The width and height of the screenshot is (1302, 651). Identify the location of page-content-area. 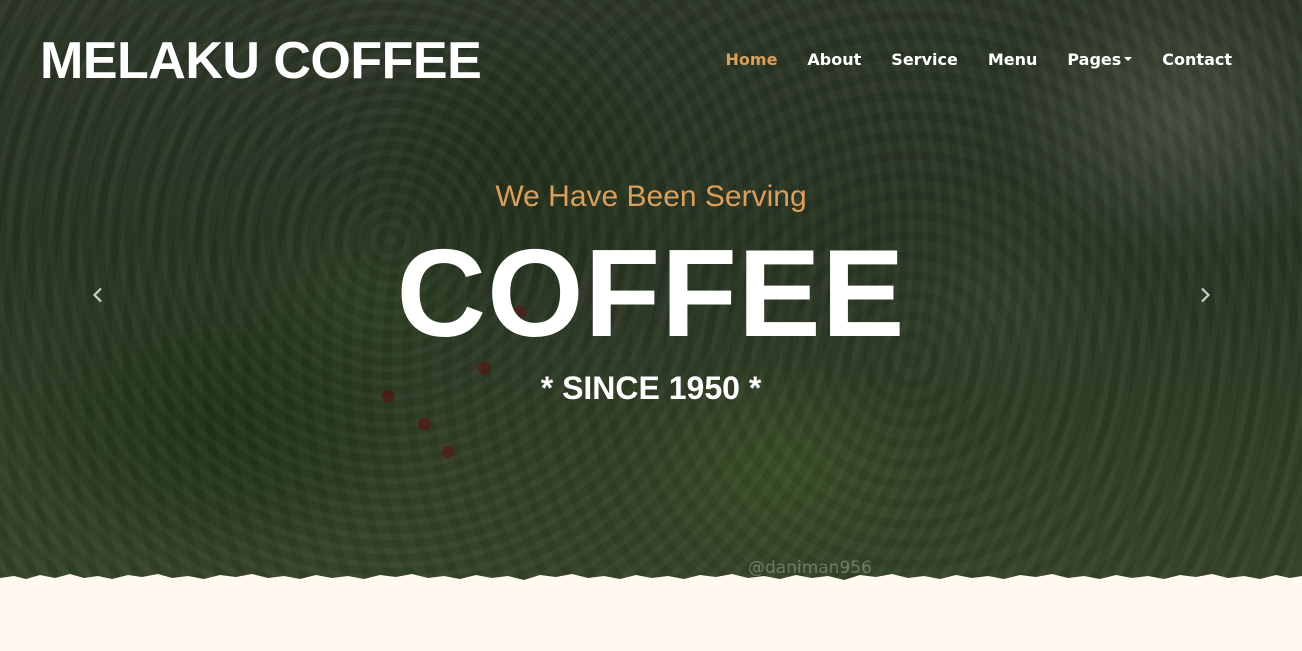
(651, 625).